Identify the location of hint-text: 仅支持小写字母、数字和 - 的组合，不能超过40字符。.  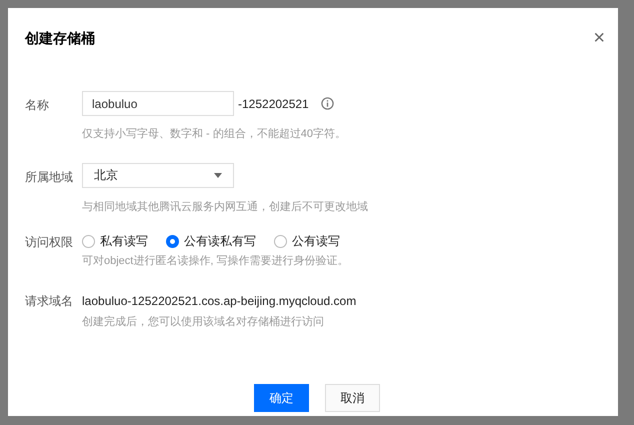
(214, 134).